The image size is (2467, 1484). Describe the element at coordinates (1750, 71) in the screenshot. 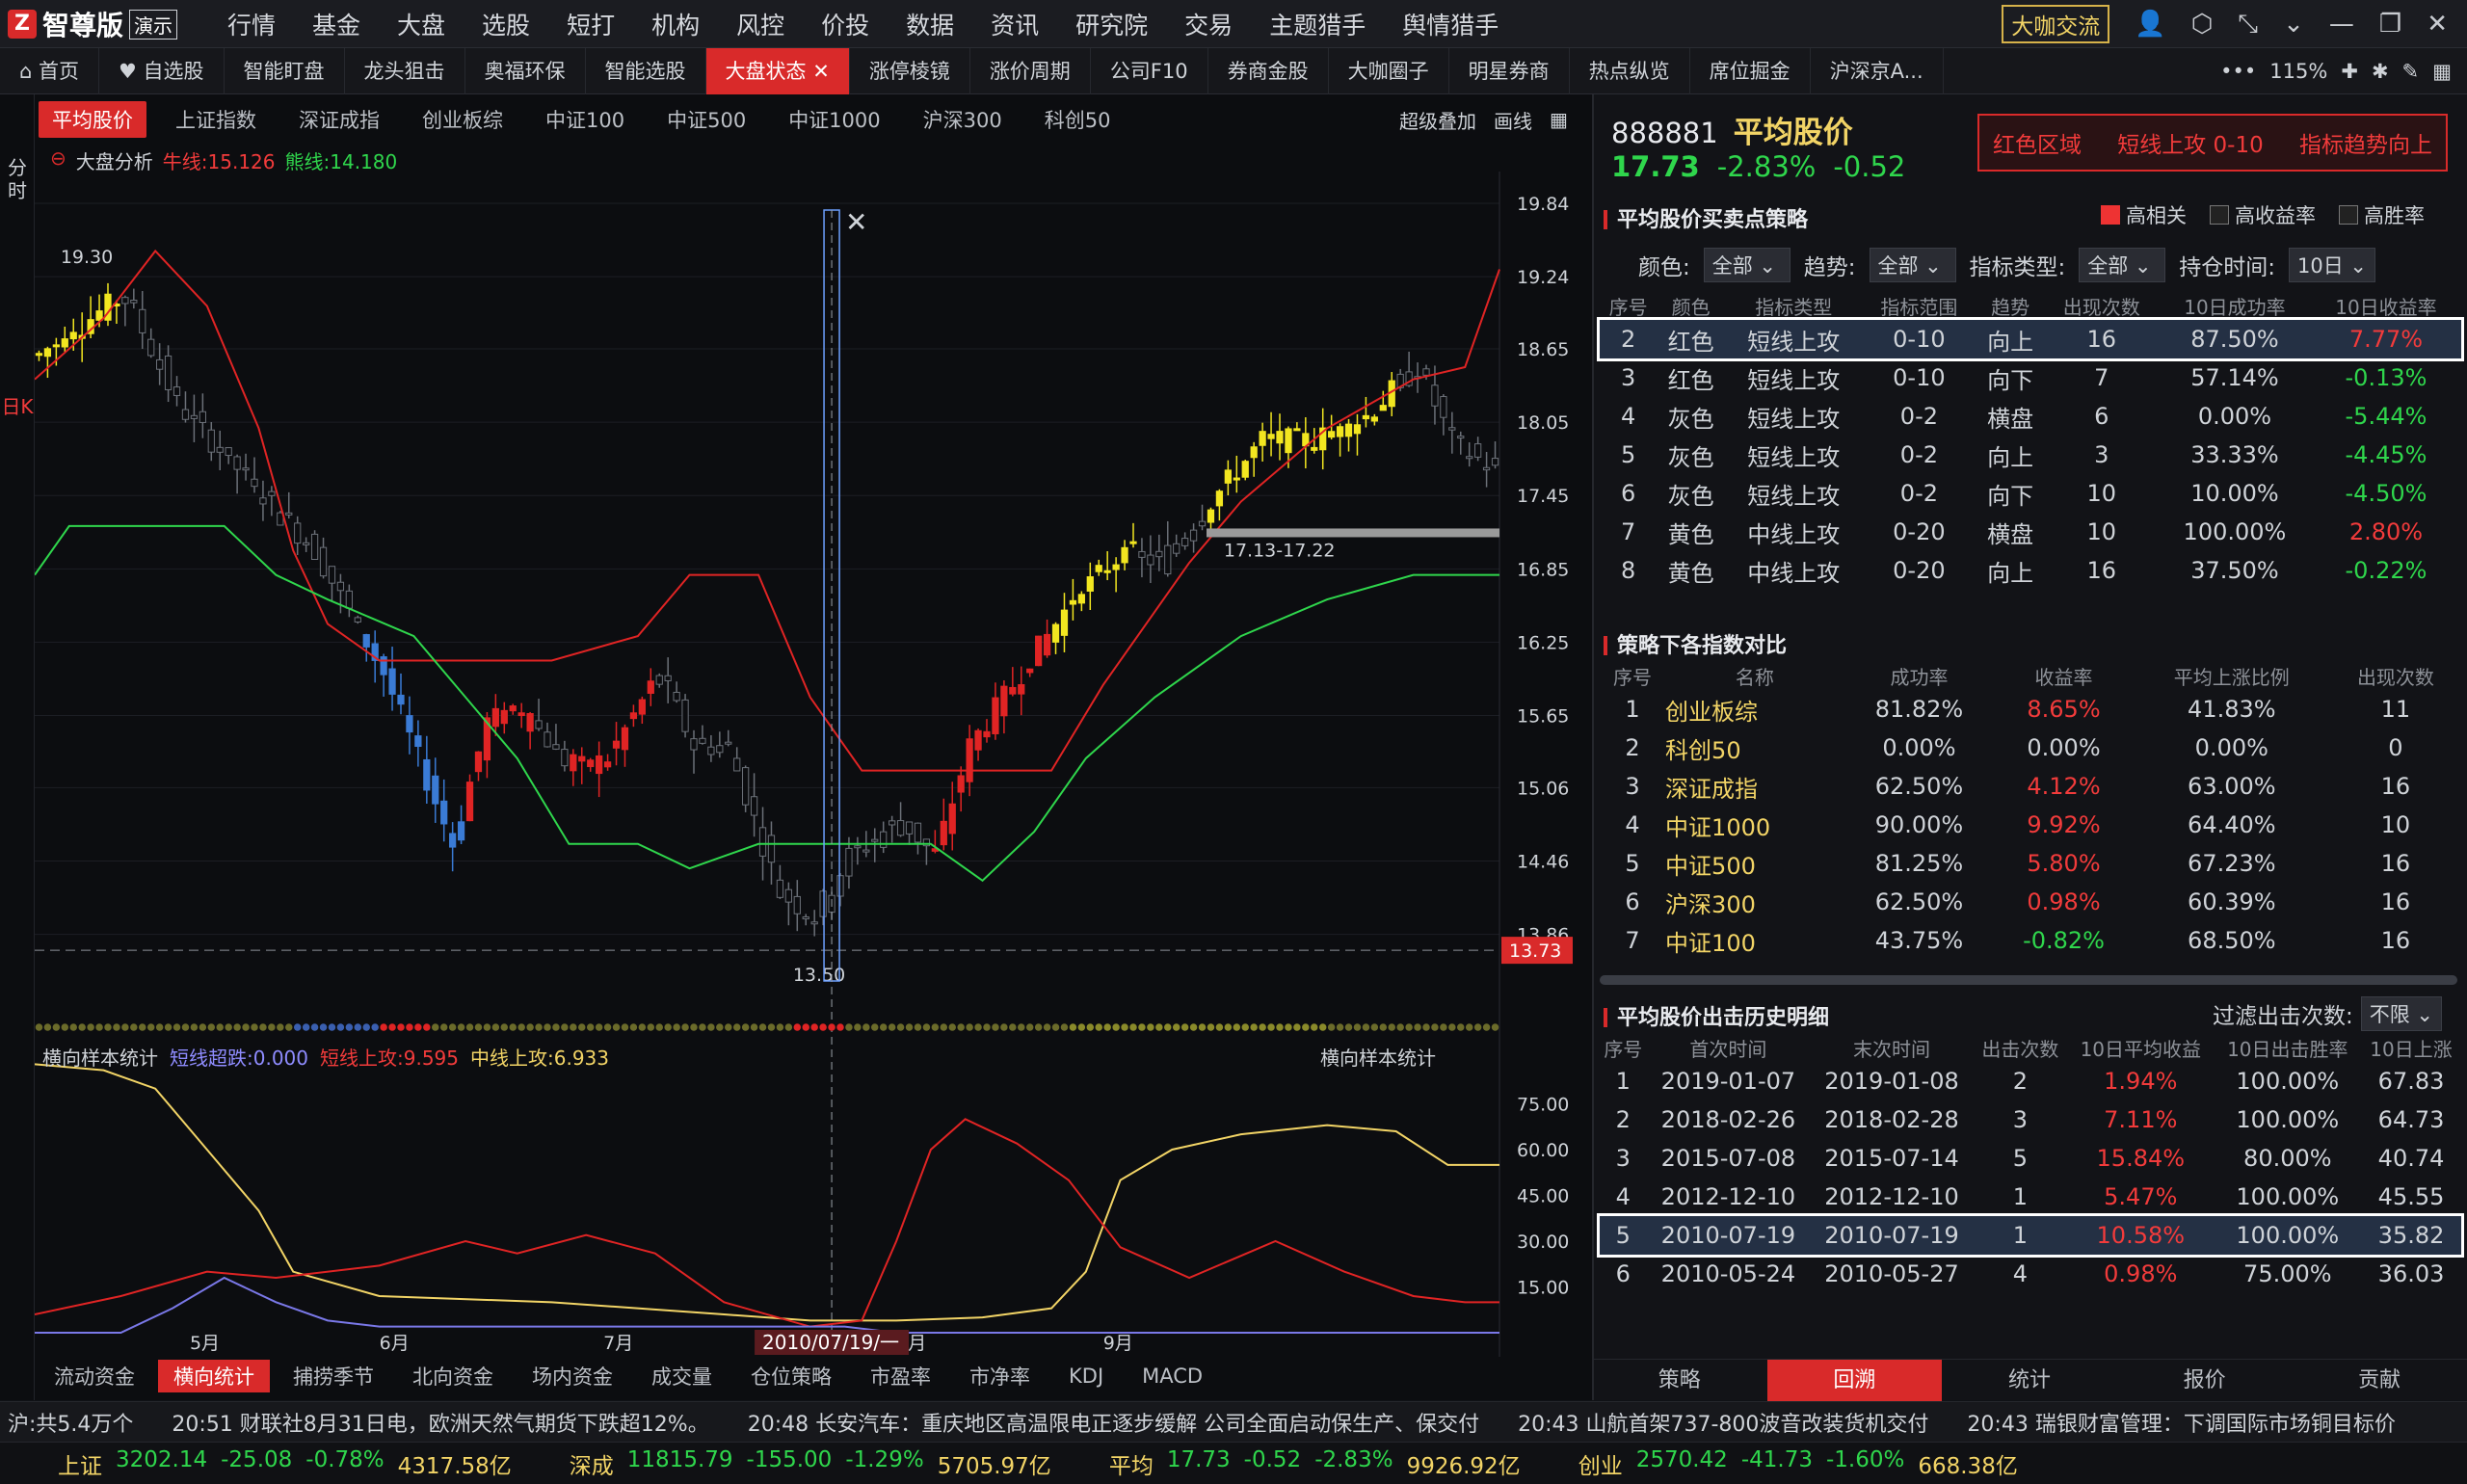

I see `tab-14: 席位掘金` at that location.